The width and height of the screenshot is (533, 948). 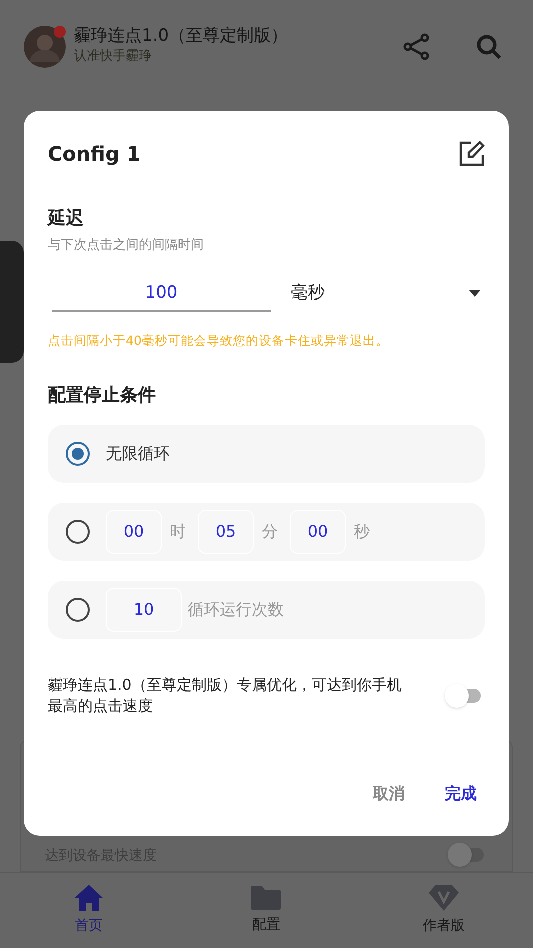 What do you see at coordinates (475, 293) in the screenshot?
I see `caret-icon` at bounding box center [475, 293].